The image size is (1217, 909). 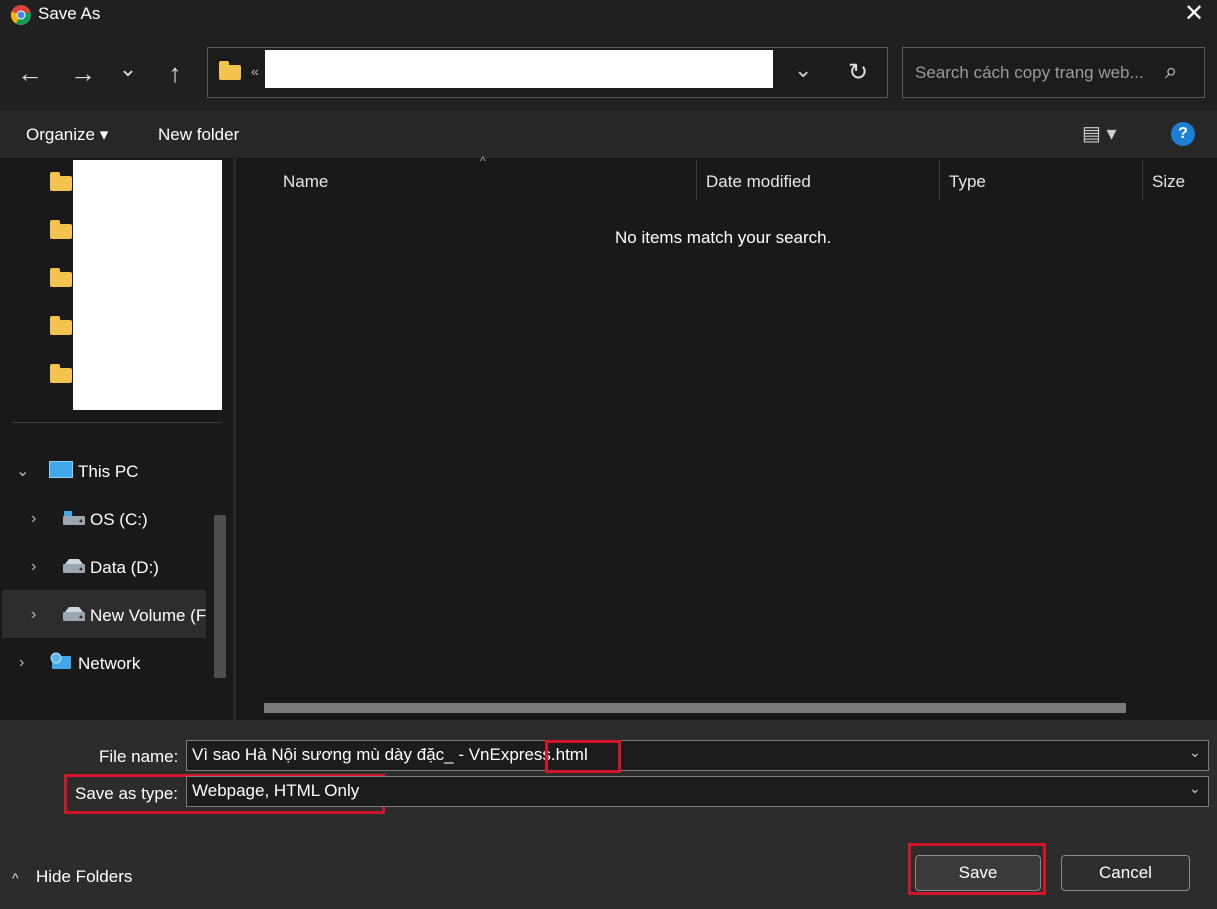 What do you see at coordinates (583, 756) in the screenshot?
I see `annotation-highlight` at bounding box center [583, 756].